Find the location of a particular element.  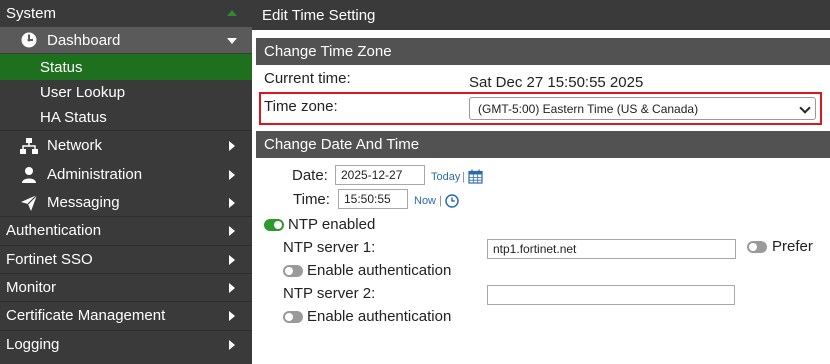

sidebar-item-label: HA Status is located at coordinates (73, 117).